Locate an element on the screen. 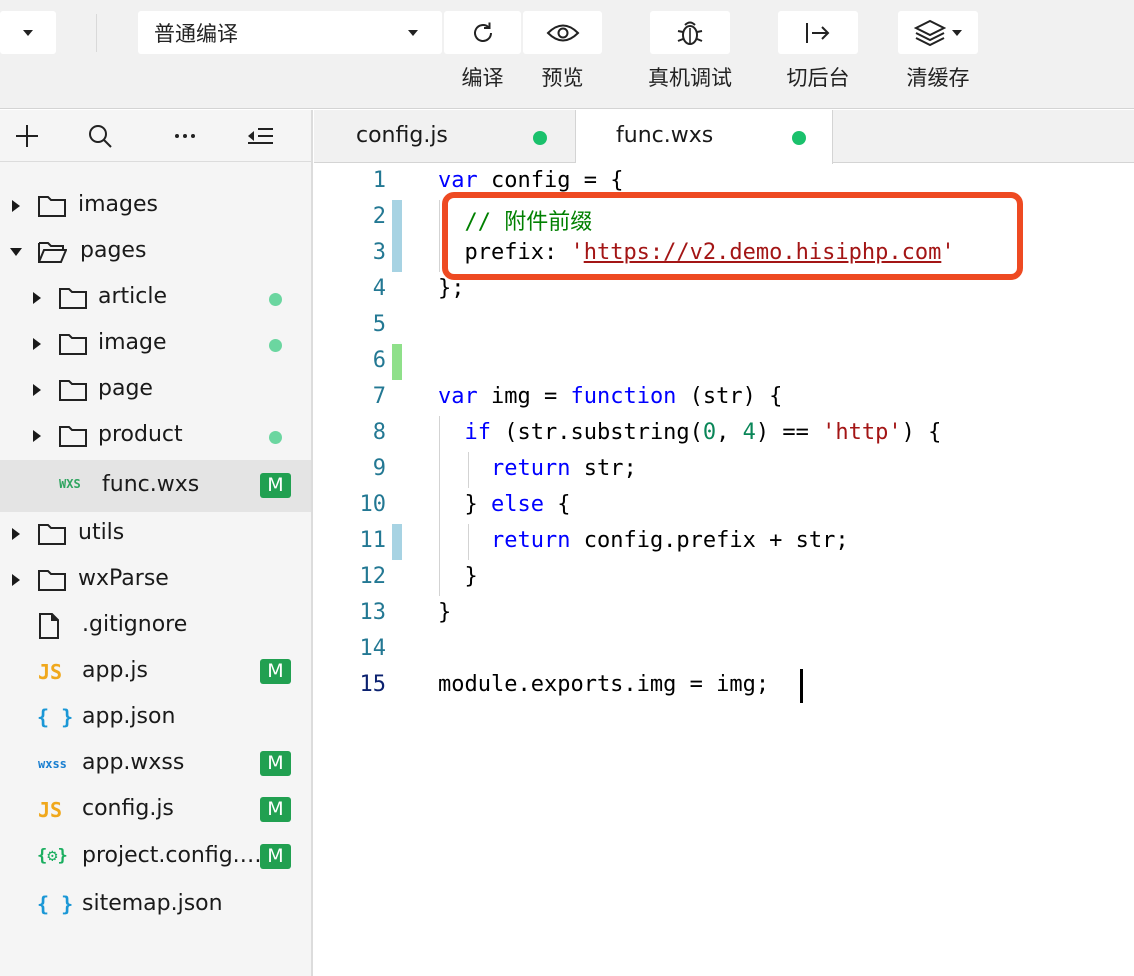  tree-item-wxparse: wxParse is located at coordinates (155, 580).